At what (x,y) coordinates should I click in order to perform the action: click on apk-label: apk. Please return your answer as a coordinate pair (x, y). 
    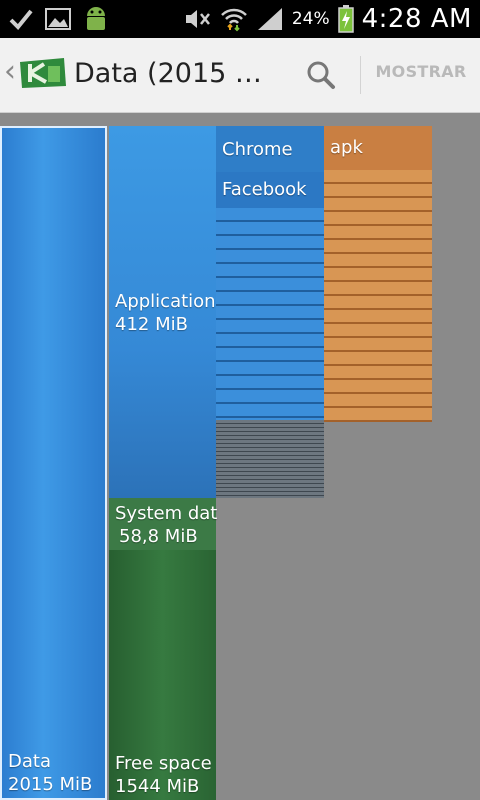
    Looking at the image, I should click on (346, 147).